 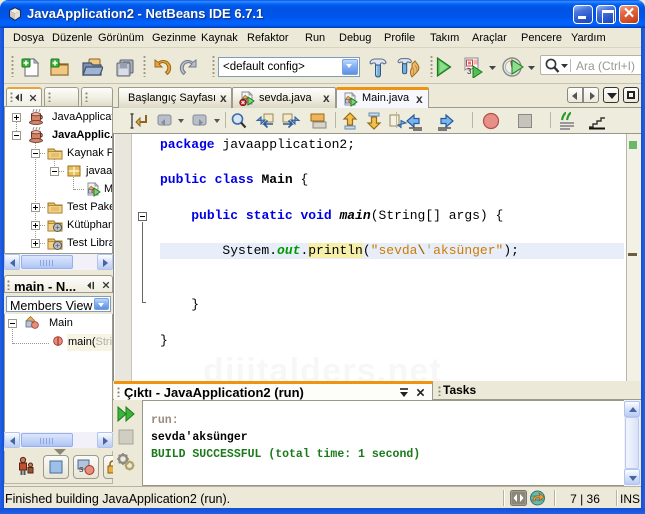 I want to click on svg-text: 3, so click(x=469, y=71).